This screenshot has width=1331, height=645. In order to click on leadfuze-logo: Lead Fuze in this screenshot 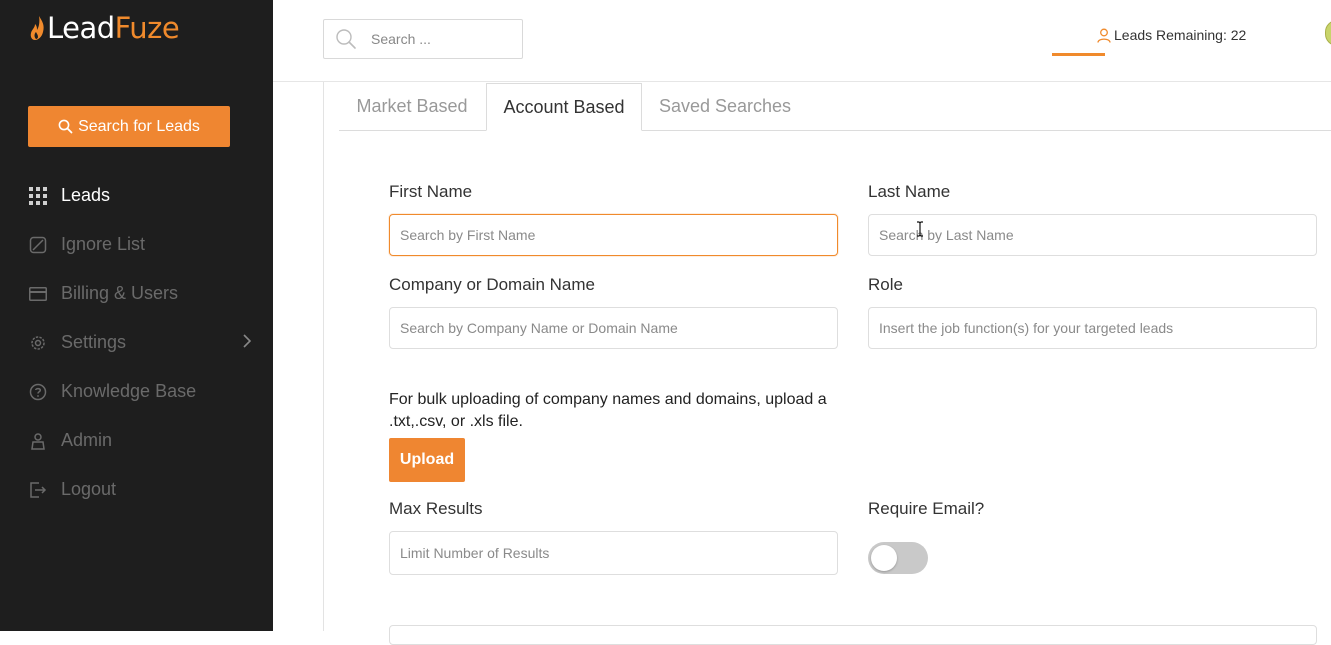, I will do `click(105, 28)`.